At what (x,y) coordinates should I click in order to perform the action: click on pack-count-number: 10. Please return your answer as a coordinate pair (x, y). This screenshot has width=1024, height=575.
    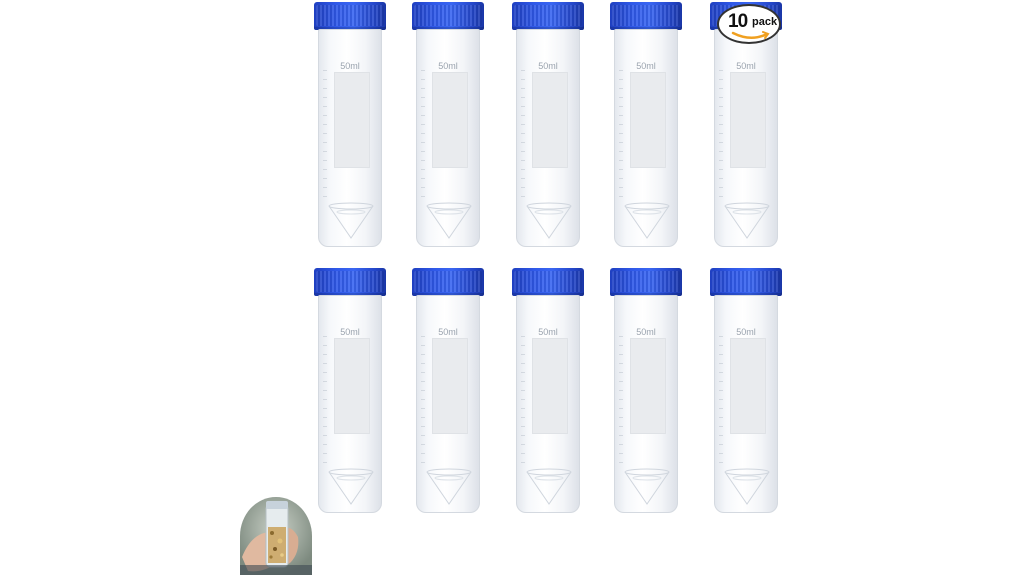
    Looking at the image, I should click on (738, 21).